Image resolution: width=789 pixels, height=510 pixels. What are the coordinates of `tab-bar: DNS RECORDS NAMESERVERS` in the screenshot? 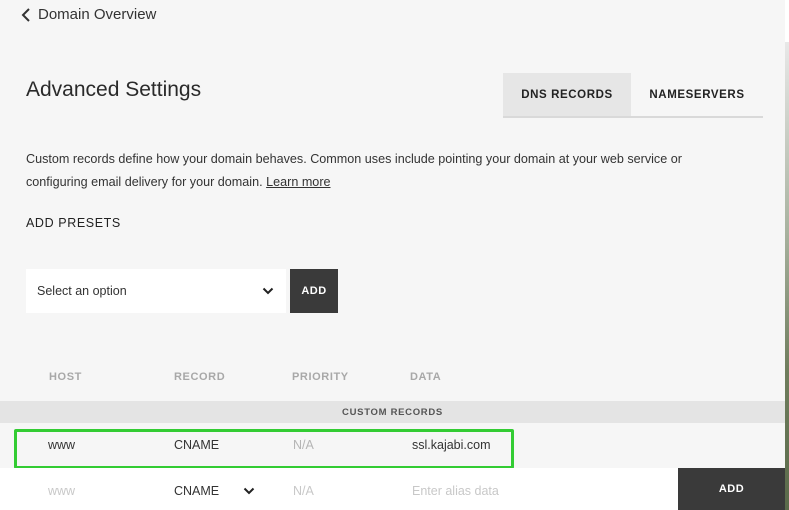 It's located at (633, 95).